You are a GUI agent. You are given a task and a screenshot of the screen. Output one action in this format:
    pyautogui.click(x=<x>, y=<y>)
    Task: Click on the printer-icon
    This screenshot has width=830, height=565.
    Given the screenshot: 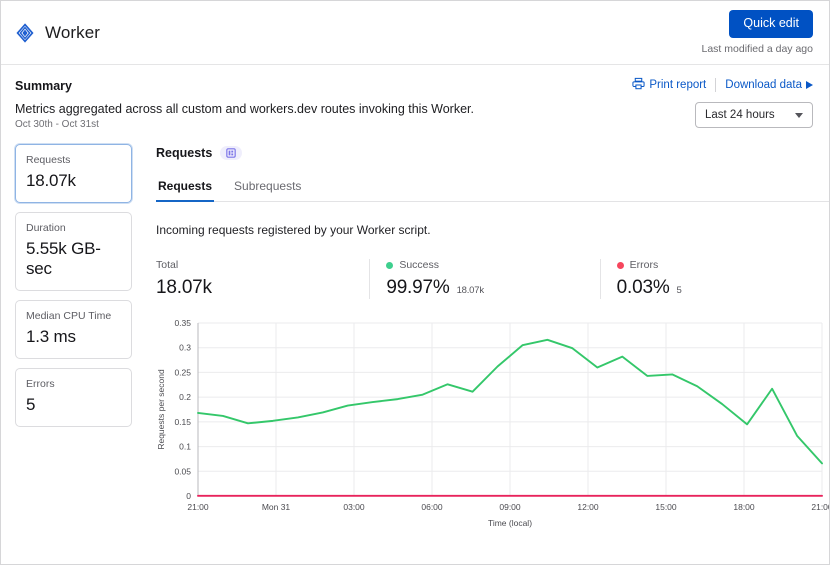 What is the action you would take?
    pyautogui.click(x=638, y=85)
    